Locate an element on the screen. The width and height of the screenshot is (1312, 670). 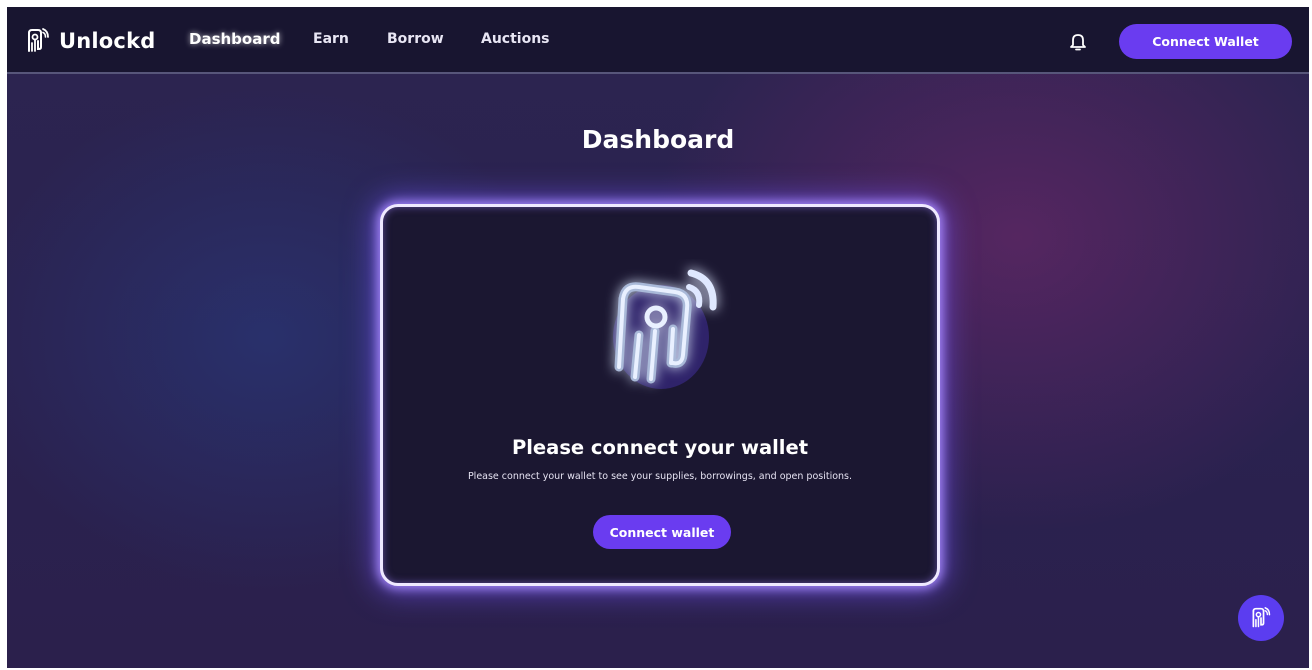
page-title: Dashboard is located at coordinates (658, 139).